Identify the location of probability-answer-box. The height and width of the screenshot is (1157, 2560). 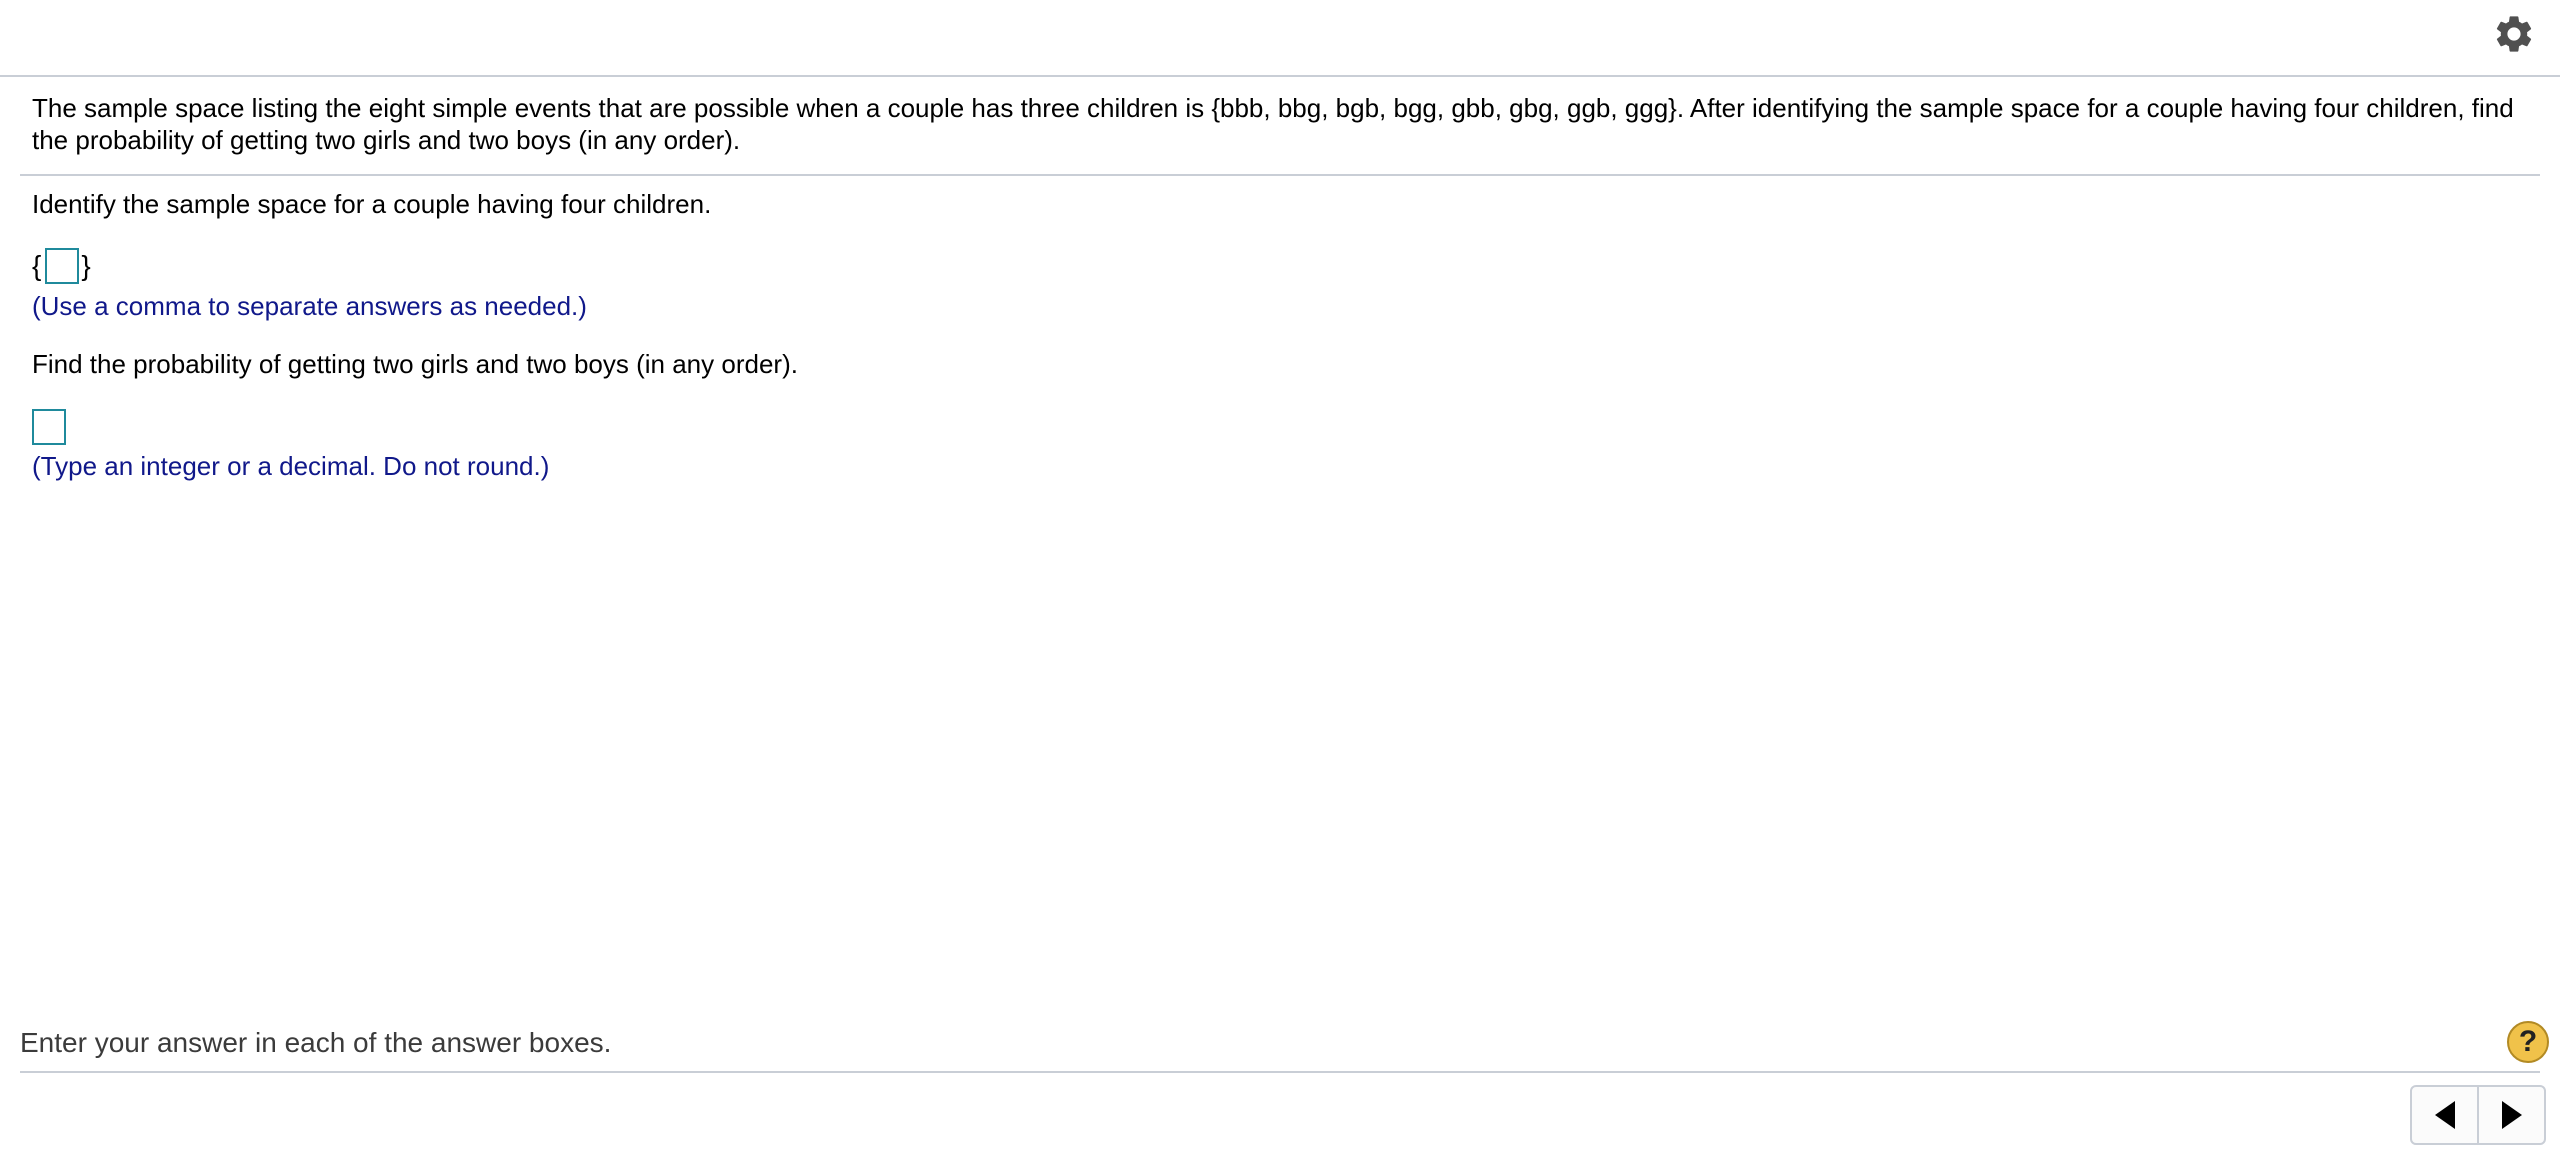
(49, 427).